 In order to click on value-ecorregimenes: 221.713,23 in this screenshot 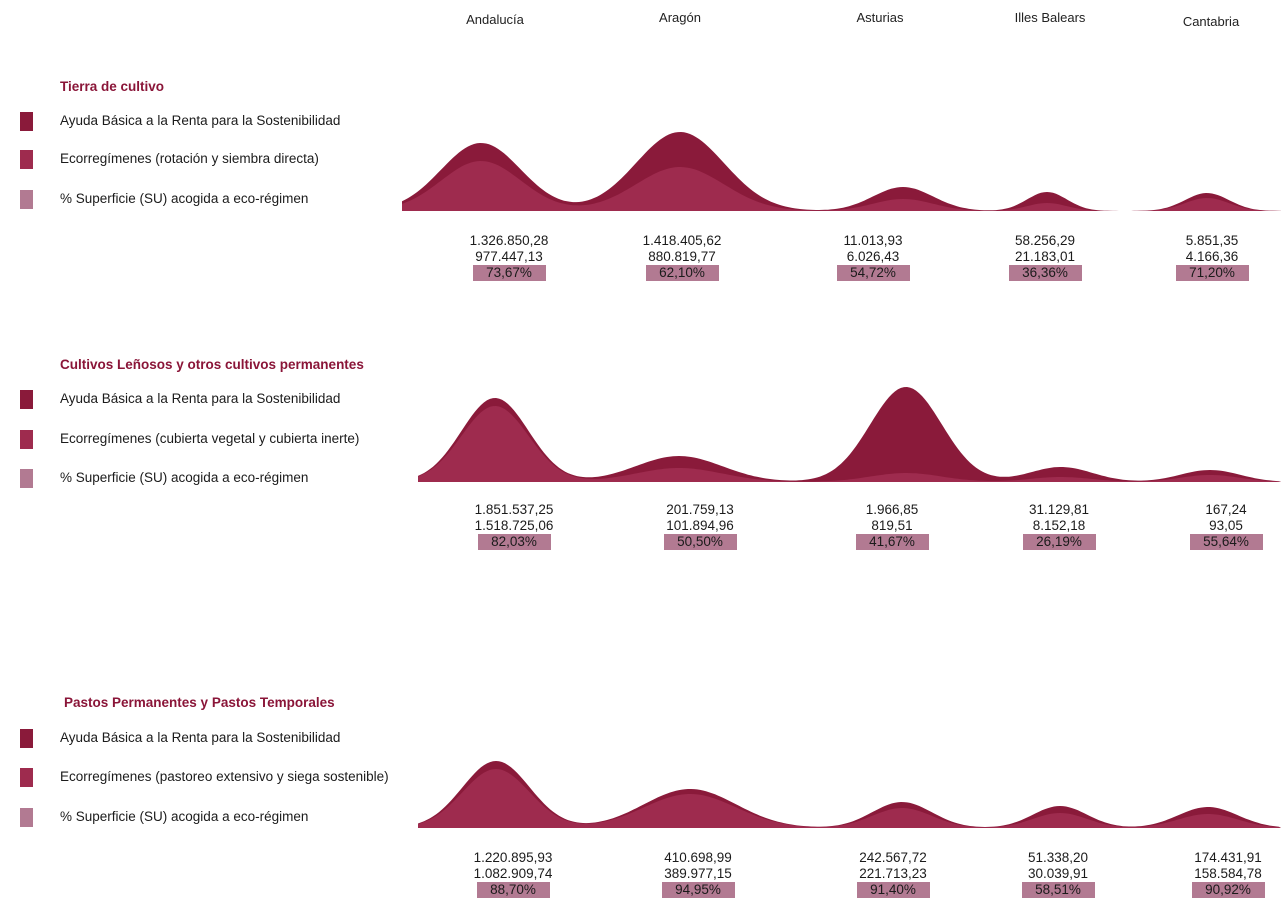, I will do `click(893, 873)`.